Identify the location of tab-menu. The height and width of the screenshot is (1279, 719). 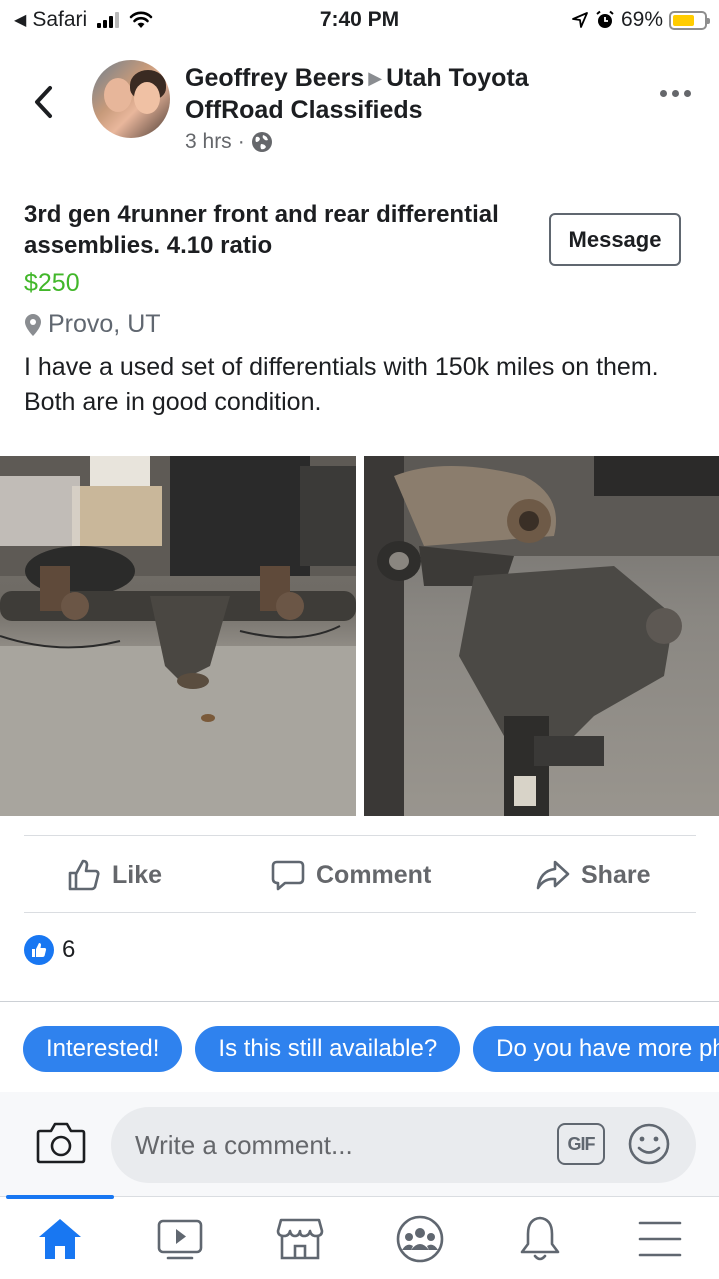
(660, 1239).